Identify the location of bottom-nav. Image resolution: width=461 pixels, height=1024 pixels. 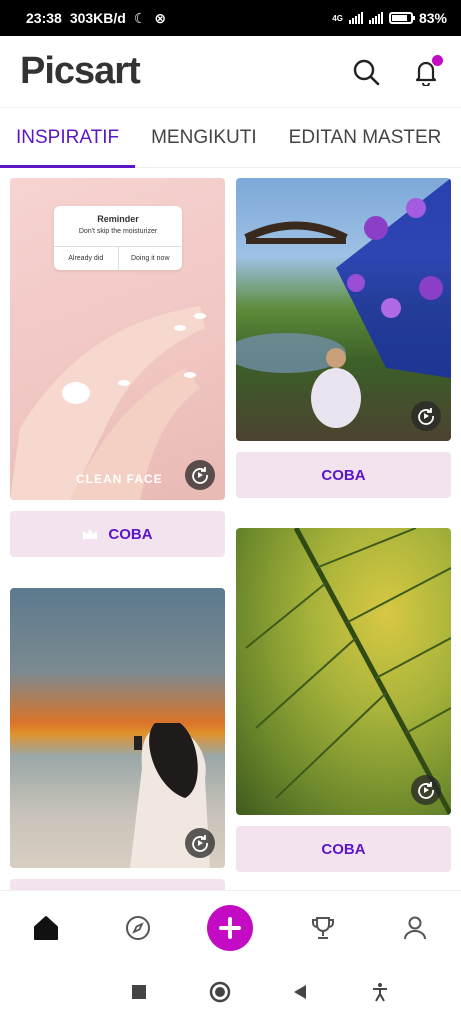
(230, 927).